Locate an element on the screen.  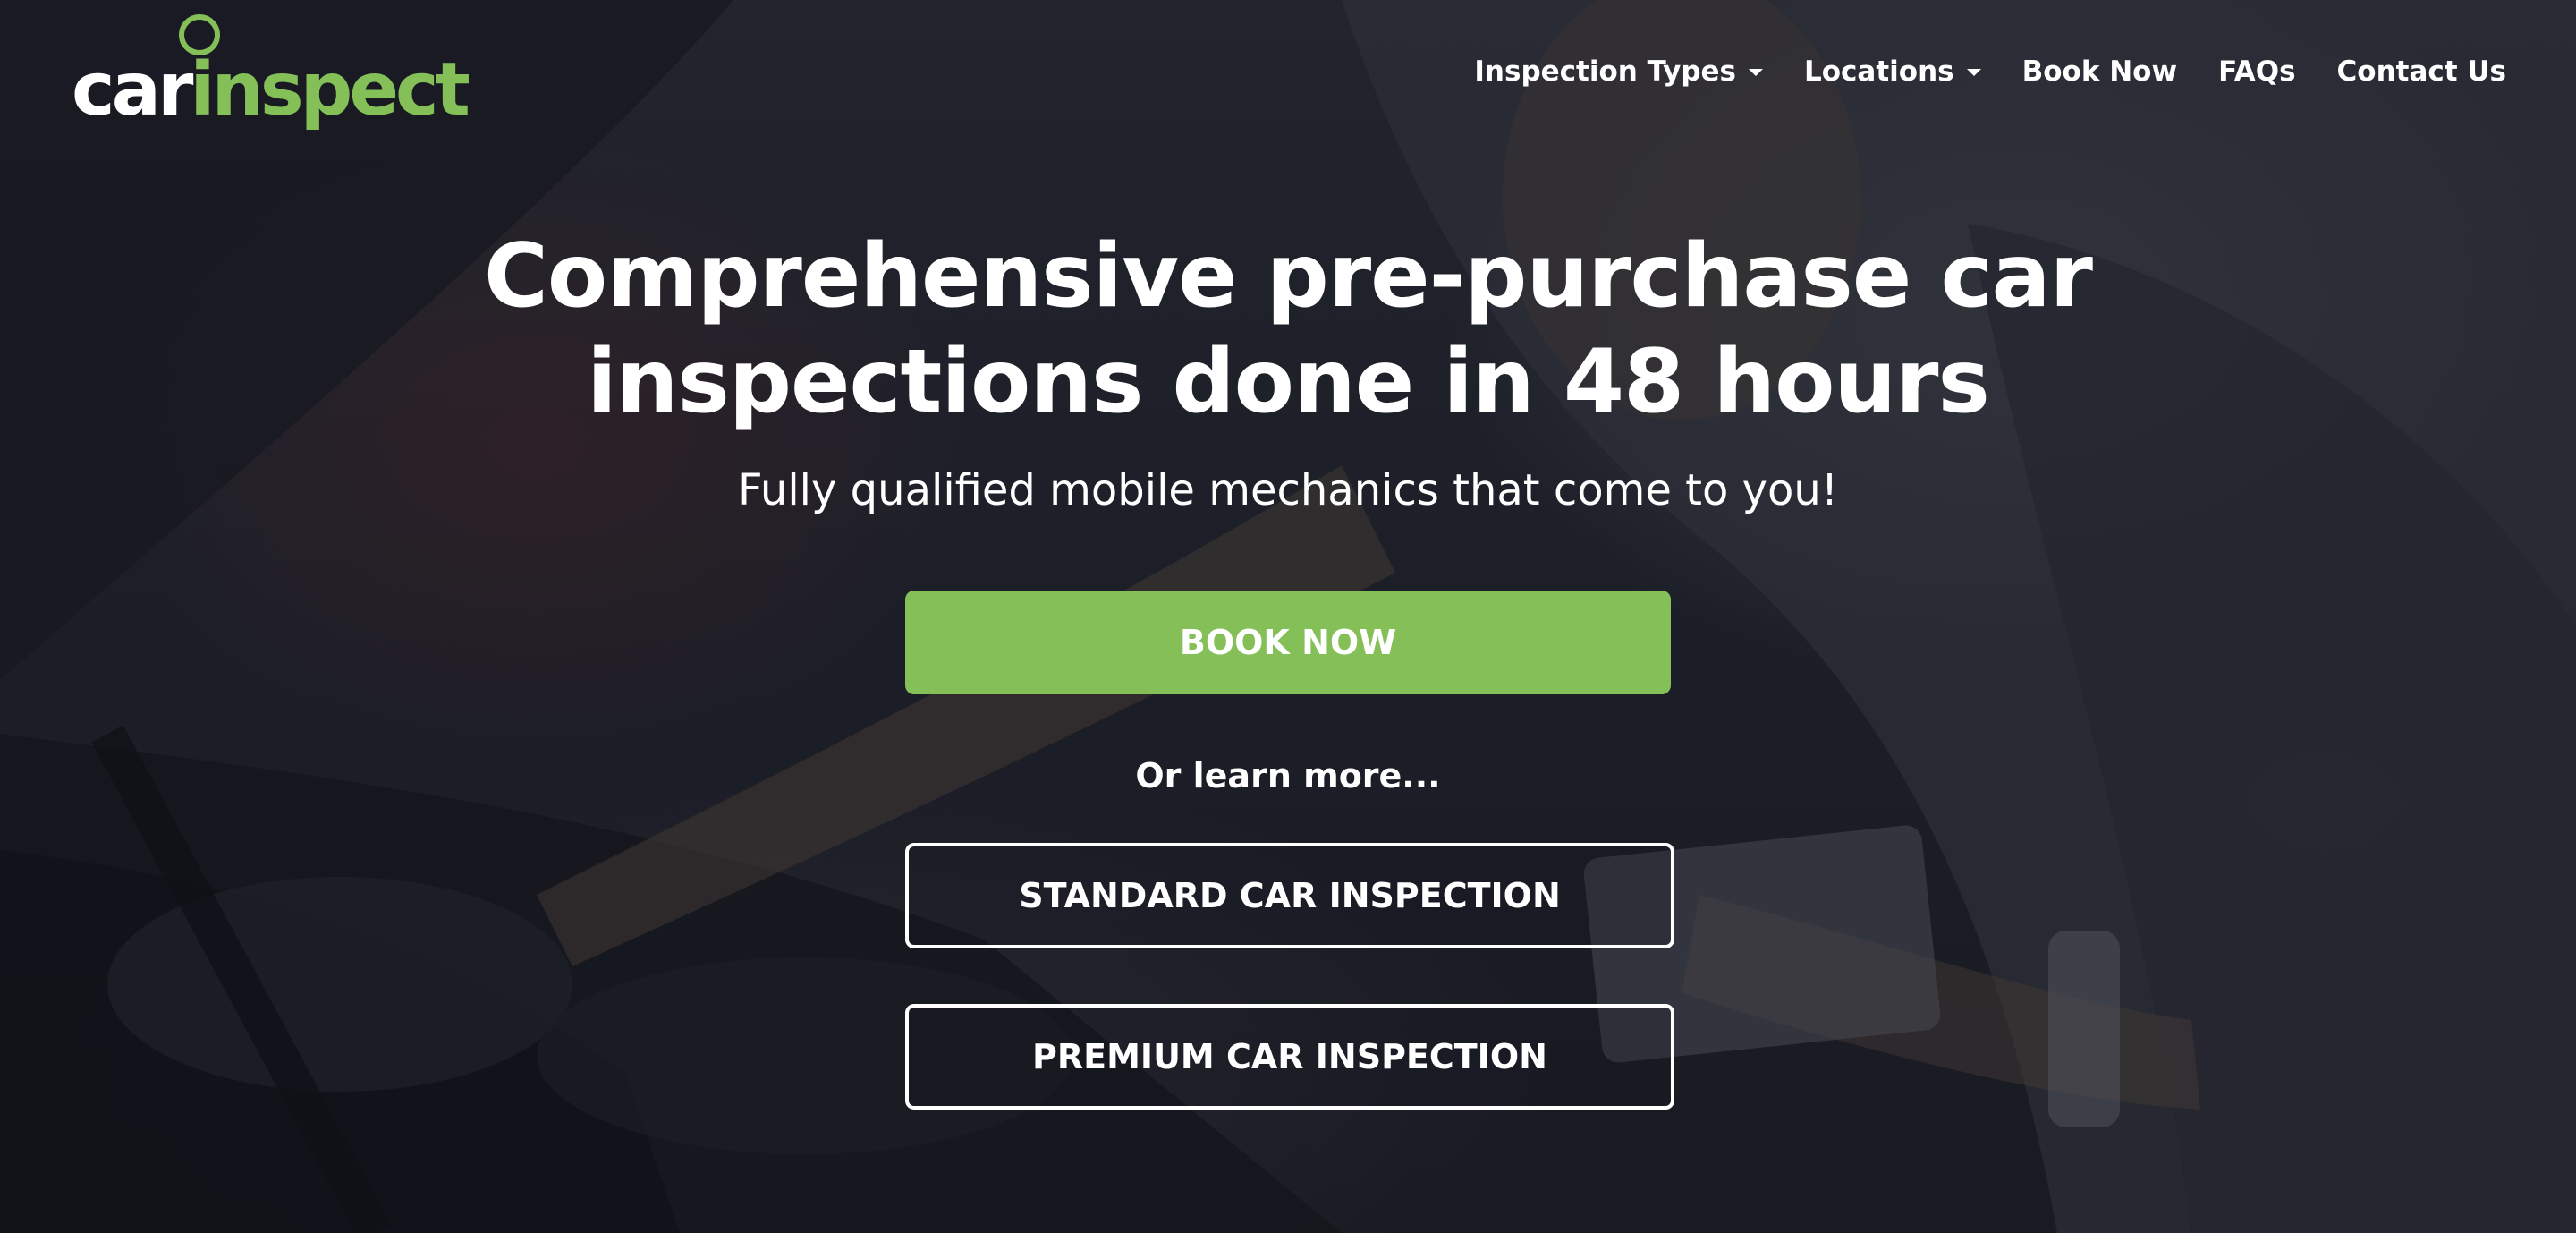
standard-inspection-button: STANDARD CAR INSPECTION is located at coordinates (1289, 895).